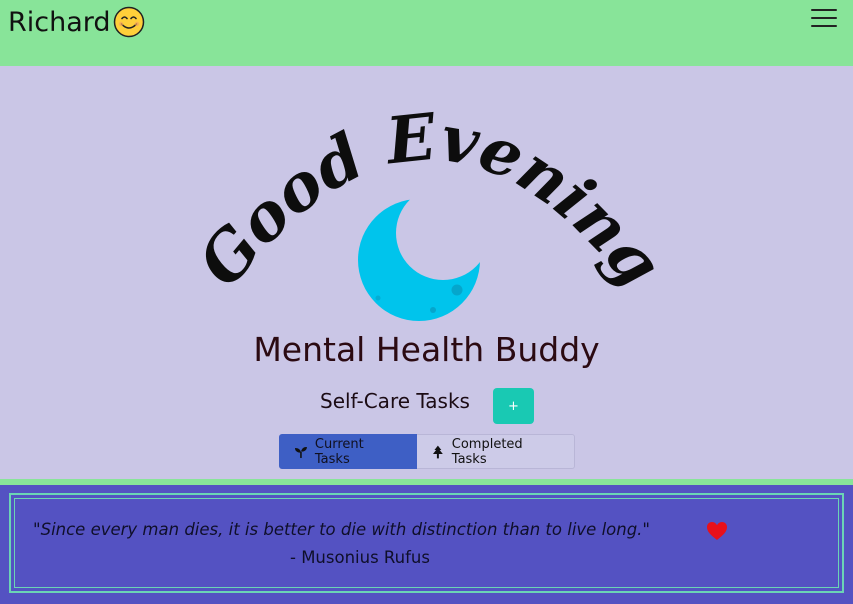 This screenshot has width=853, height=604. I want to click on tab-current-tasks-label: Current Tasks, so click(339, 451).